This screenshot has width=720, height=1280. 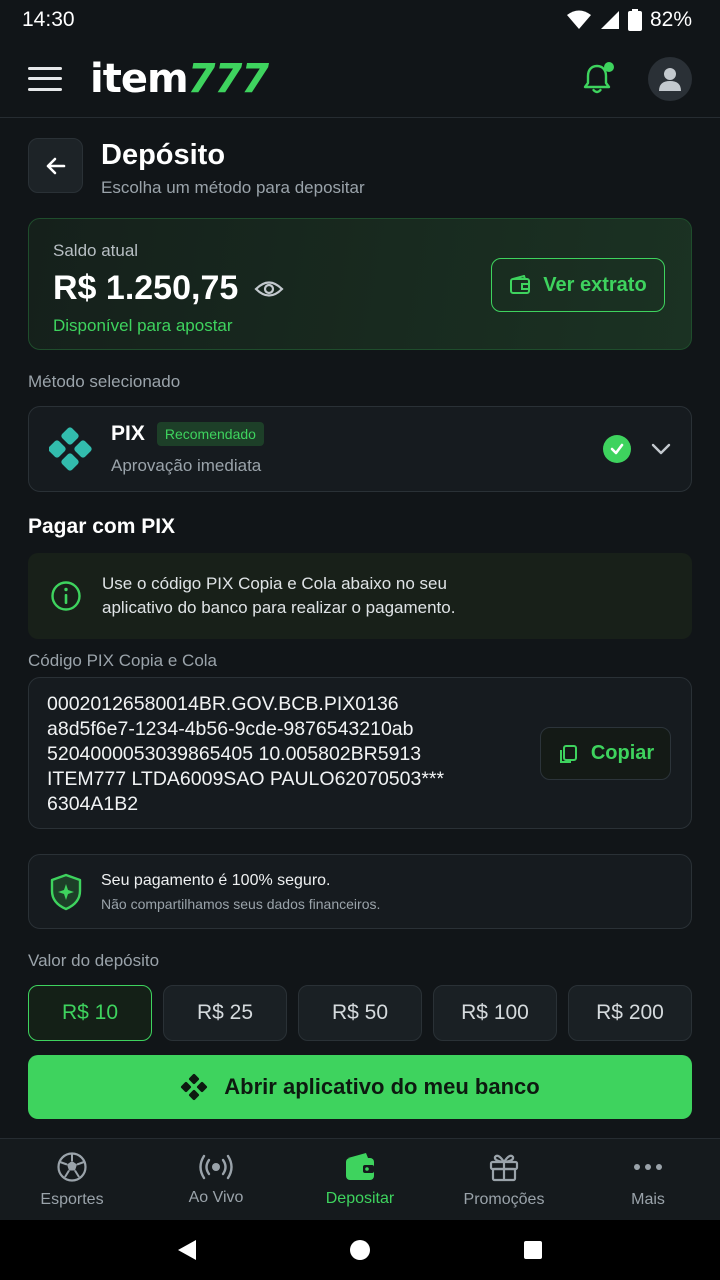 What do you see at coordinates (66, 596) in the screenshot?
I see `info-icon` at bounding box center [66, 596].